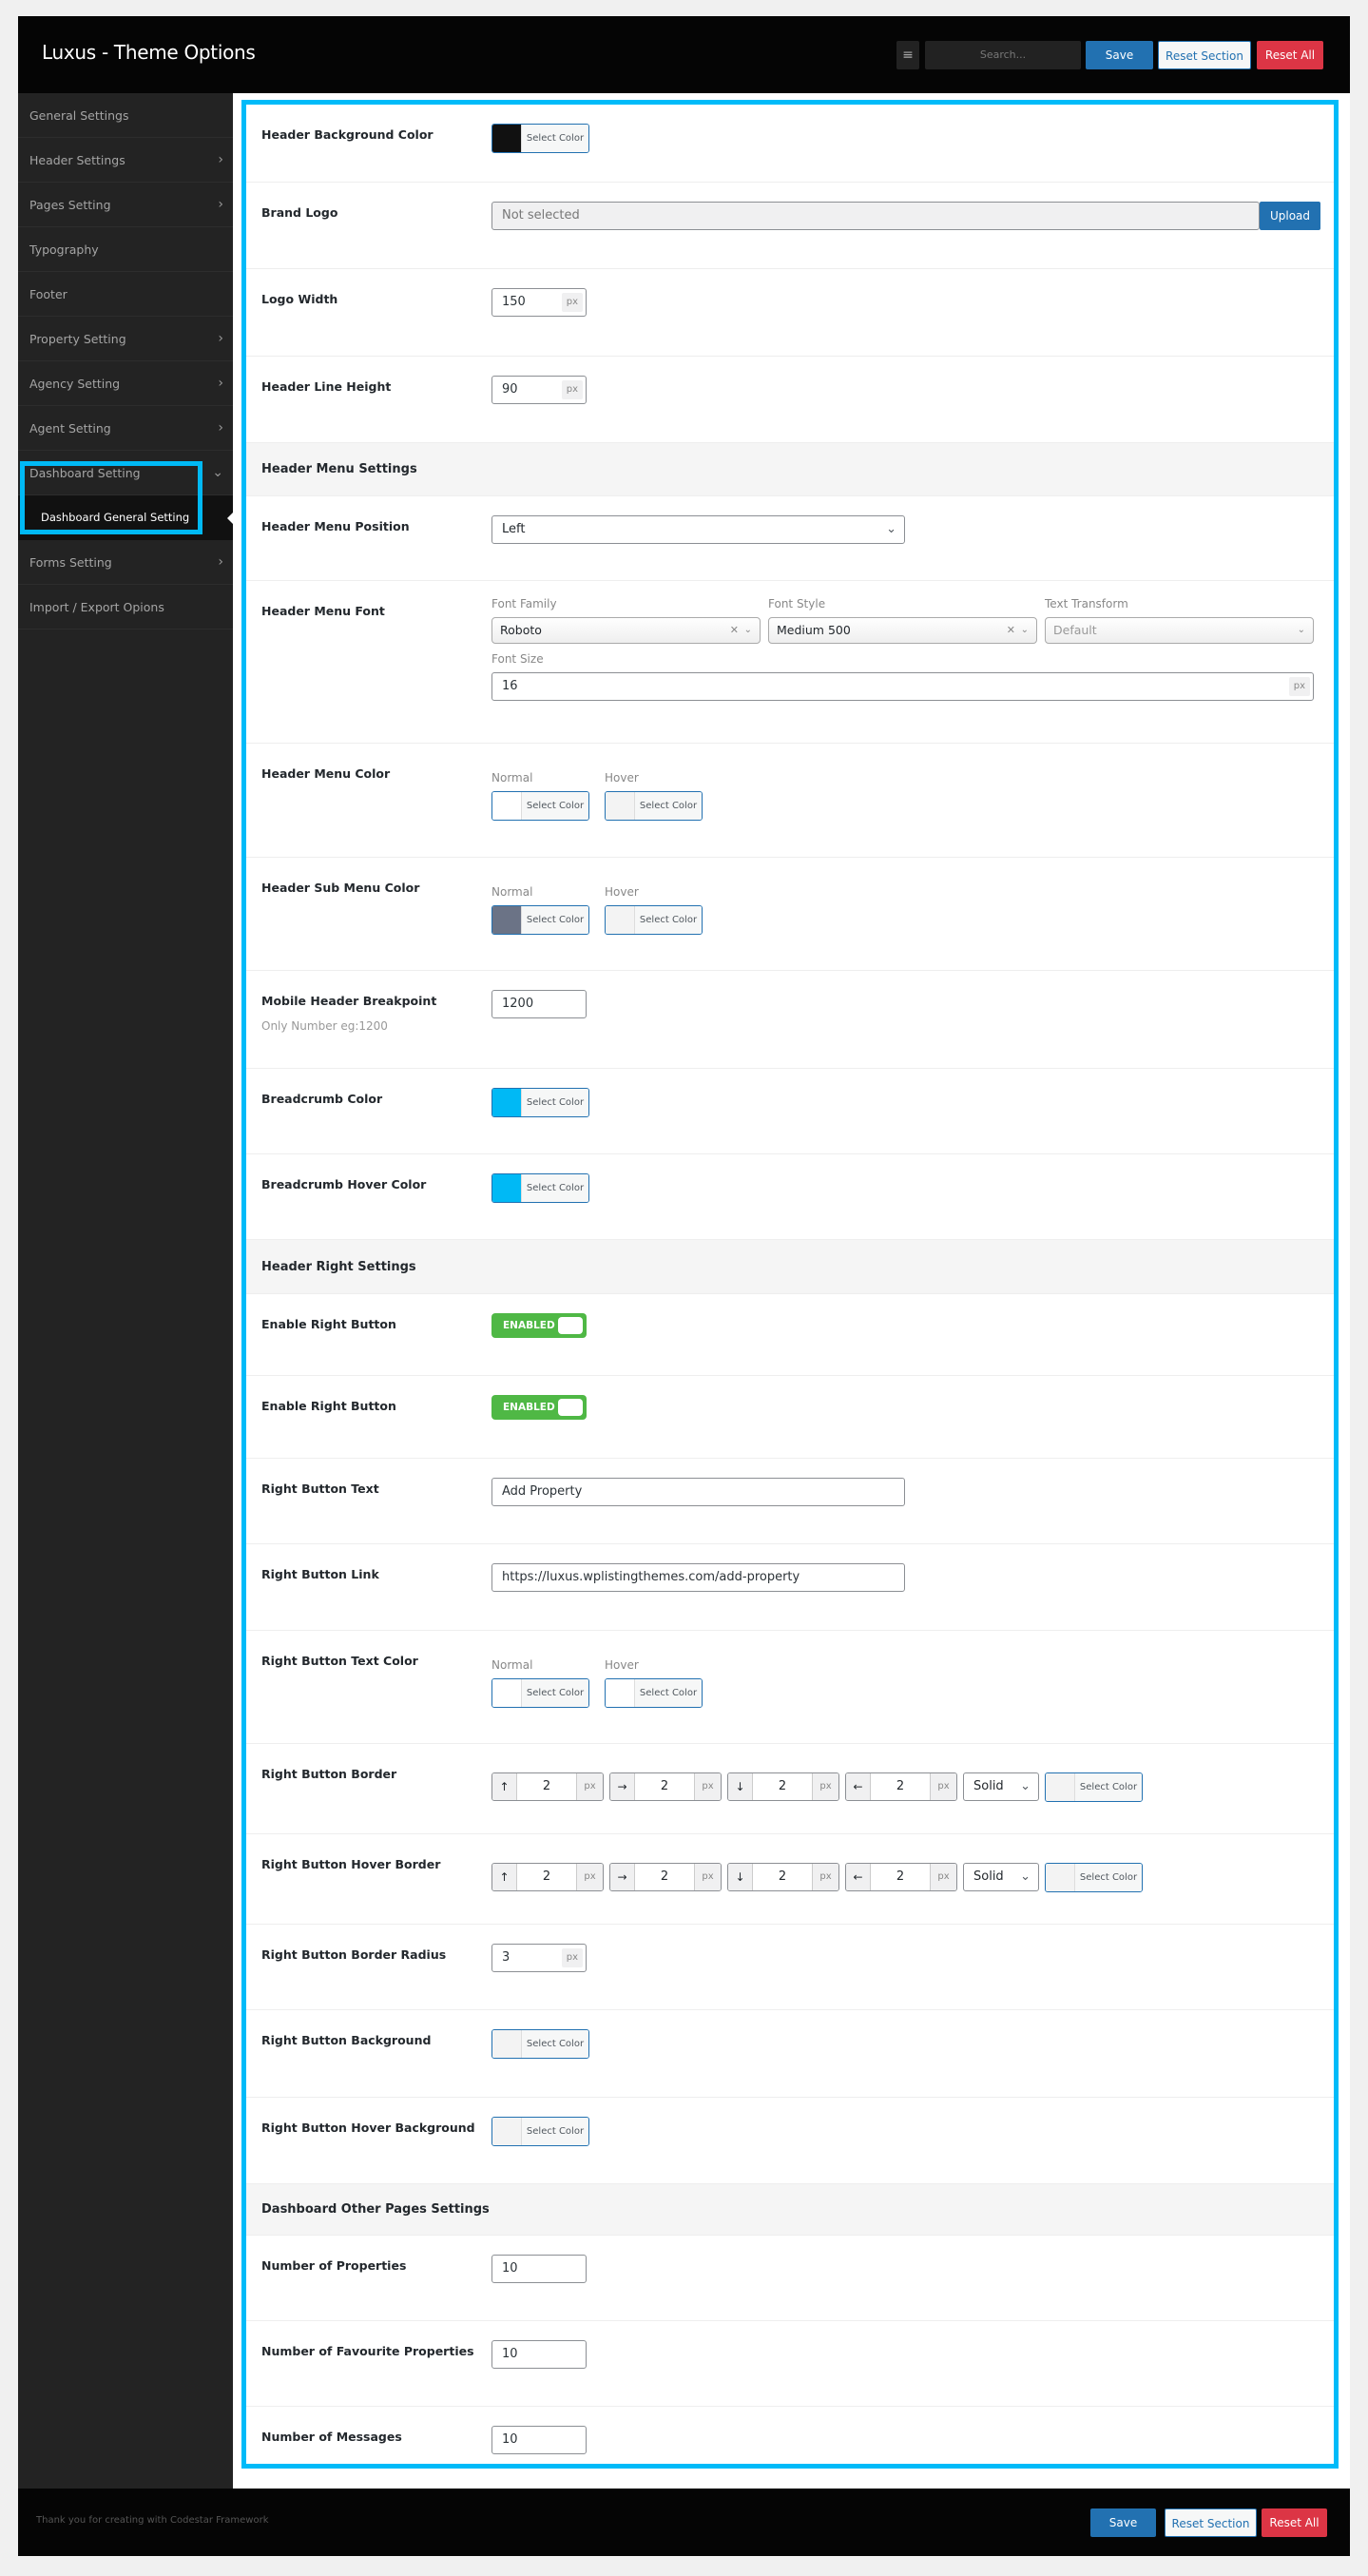 The height and width of the screenshot is (2576, 1368). What do you see at coordinates (1179, 630) in the screenshot?
I see `text-transform-select: Default ⌄` at bounding box center [1179, 630].